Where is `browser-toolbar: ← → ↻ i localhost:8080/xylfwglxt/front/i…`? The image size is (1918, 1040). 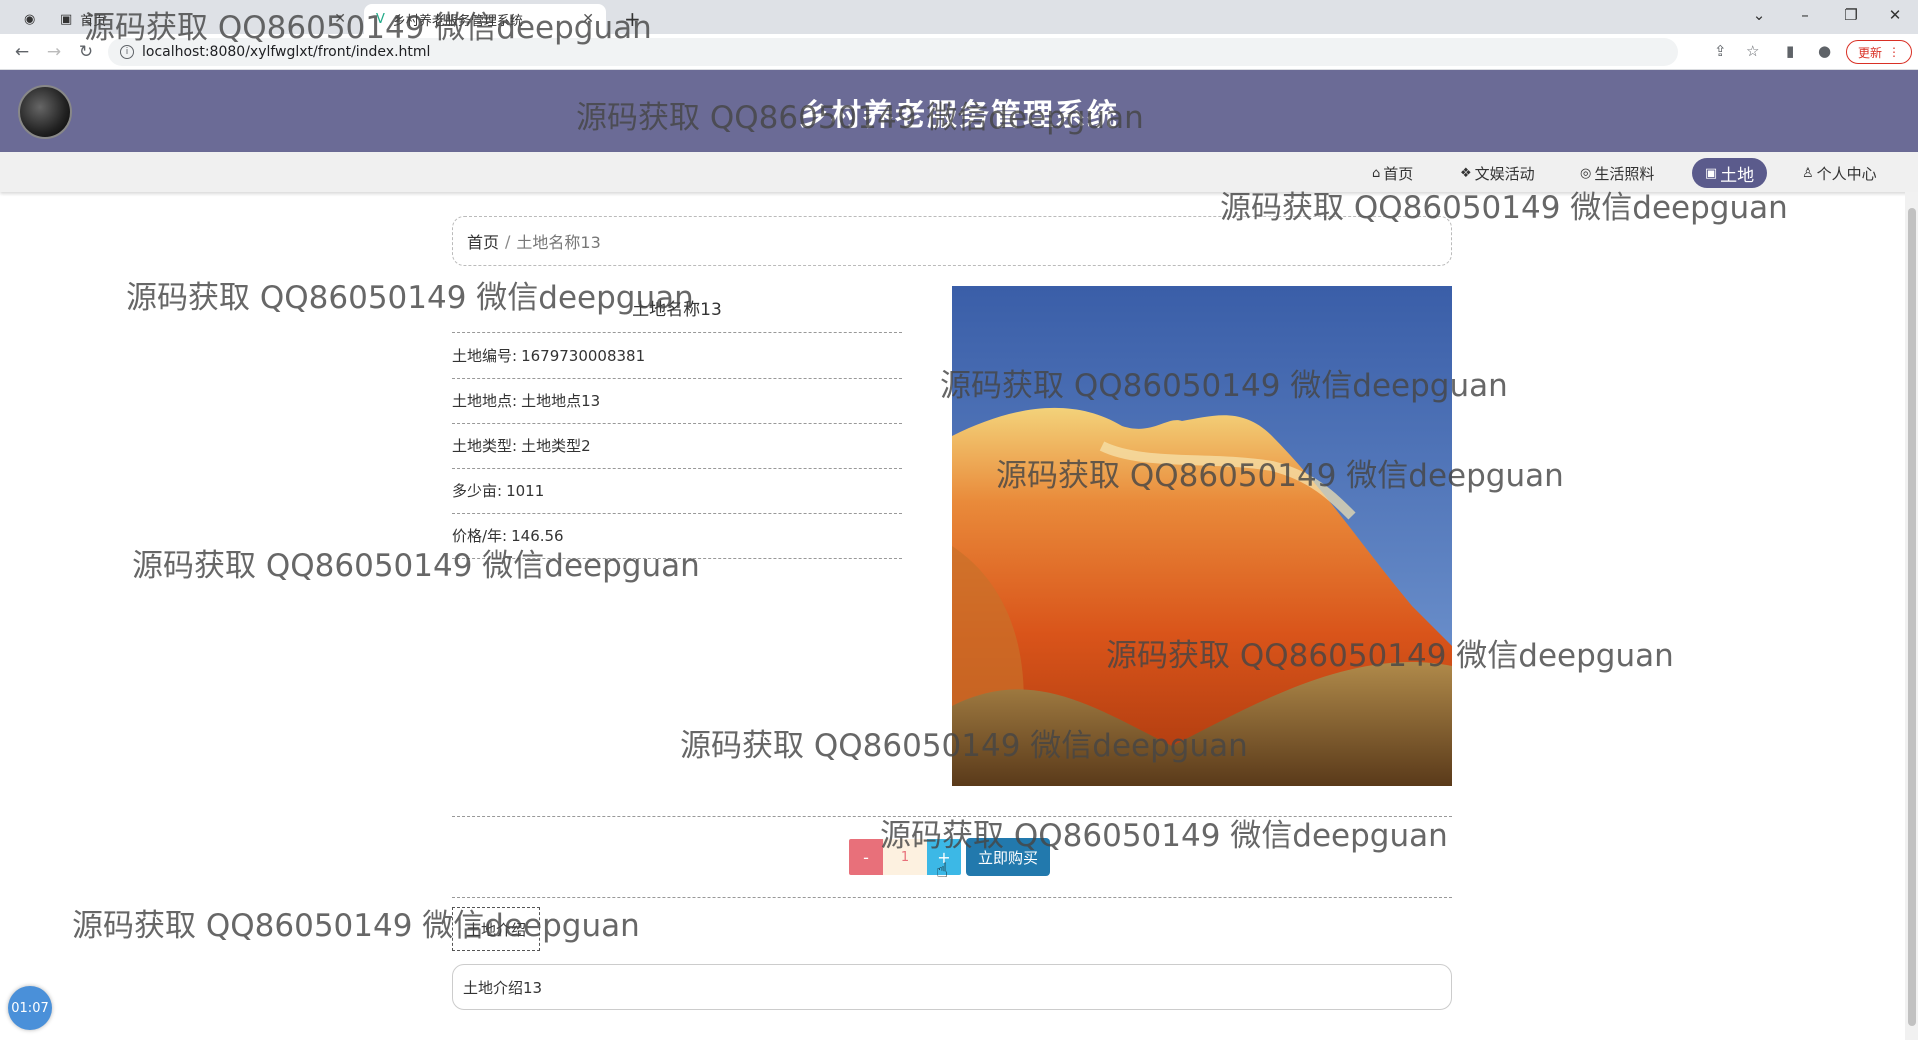 browser-toolbar: ← → ↻ i localhost:8080/xylfwglxt/front/i… is located at coordinates (959, 52).